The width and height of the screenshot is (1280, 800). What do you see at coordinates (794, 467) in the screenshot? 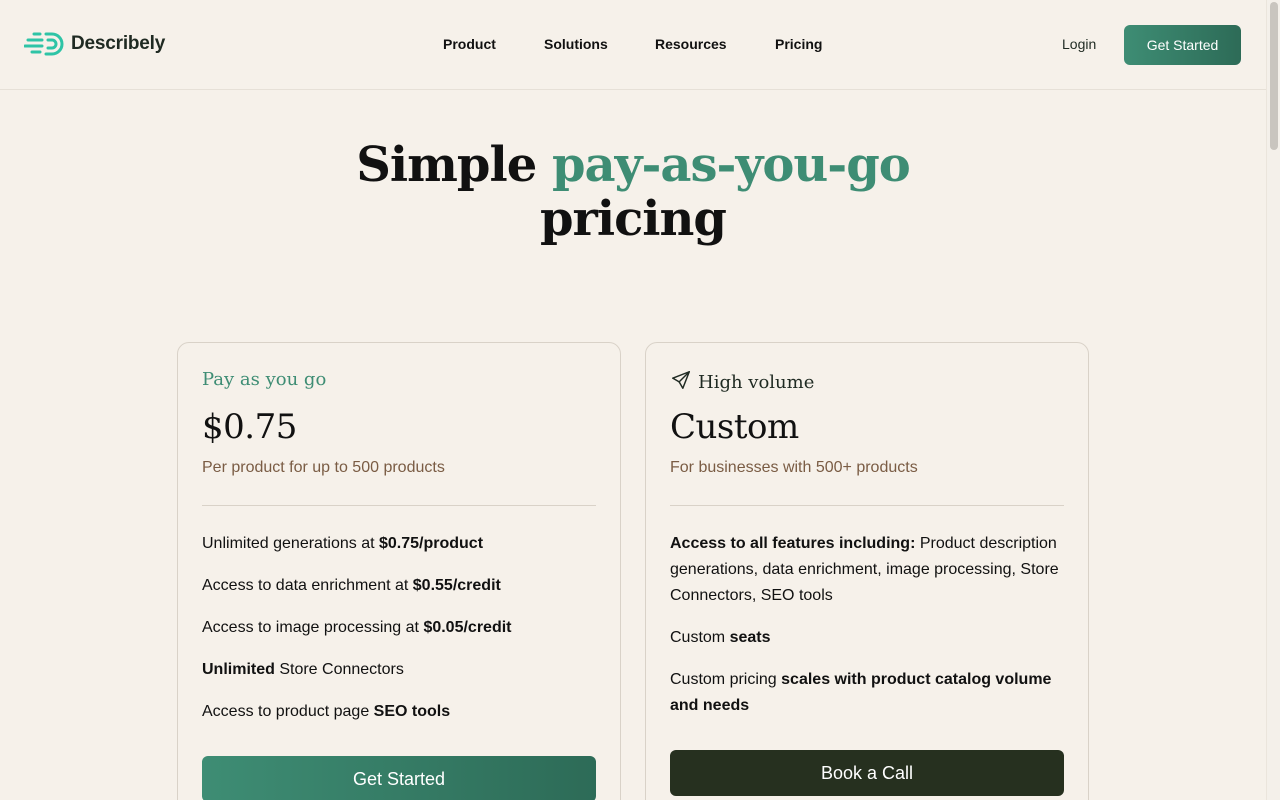
I see `plan-subtitle: For businesses with 500+ products` at bounding box center [794, 467].